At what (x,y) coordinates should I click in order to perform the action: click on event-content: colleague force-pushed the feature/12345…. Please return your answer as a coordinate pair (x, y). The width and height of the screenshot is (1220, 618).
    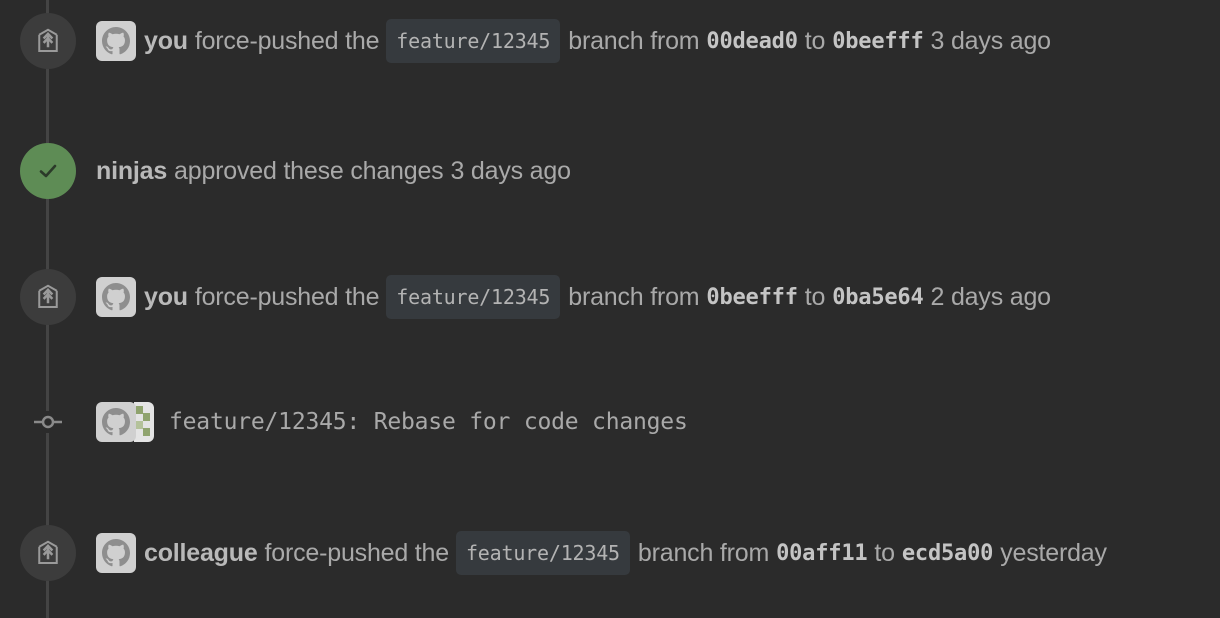
    Looking at the image, I should click on (601, 553).